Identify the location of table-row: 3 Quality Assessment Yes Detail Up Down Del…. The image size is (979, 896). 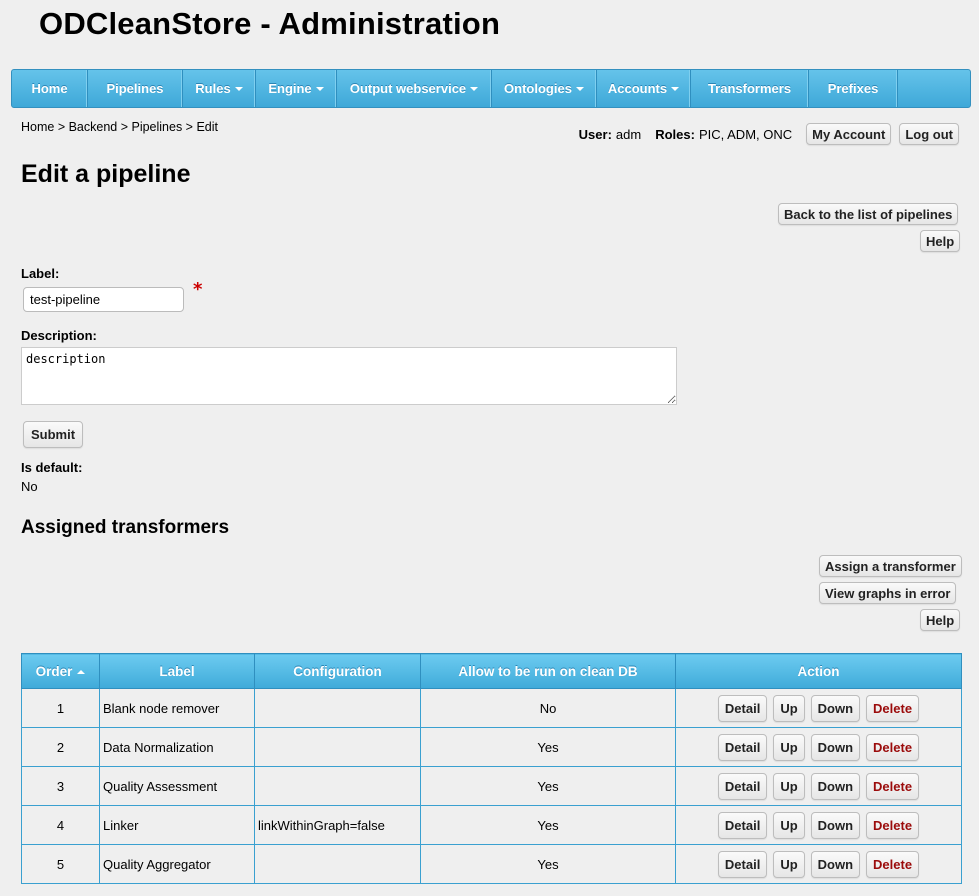
(491, 786).